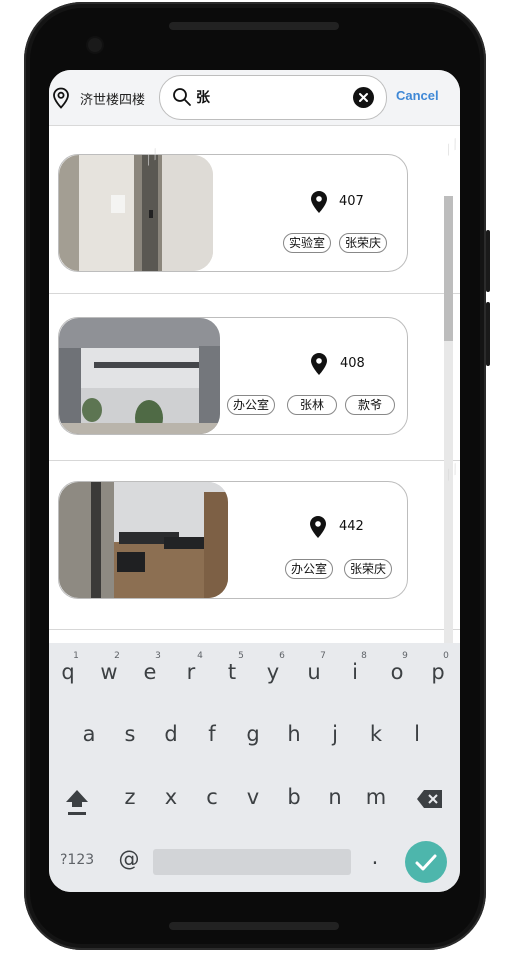  I want to click on tag-badge: 实验室, so click(307, 243).